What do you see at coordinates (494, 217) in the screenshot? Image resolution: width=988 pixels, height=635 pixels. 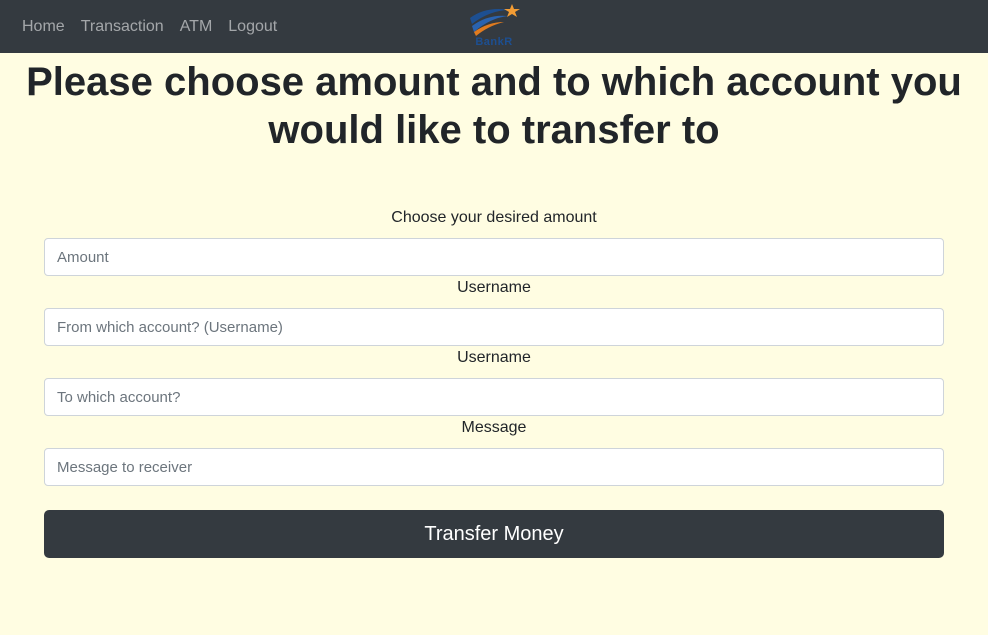 I see `amount-label: Choose your desired amount` at bounding box center [494, 217].